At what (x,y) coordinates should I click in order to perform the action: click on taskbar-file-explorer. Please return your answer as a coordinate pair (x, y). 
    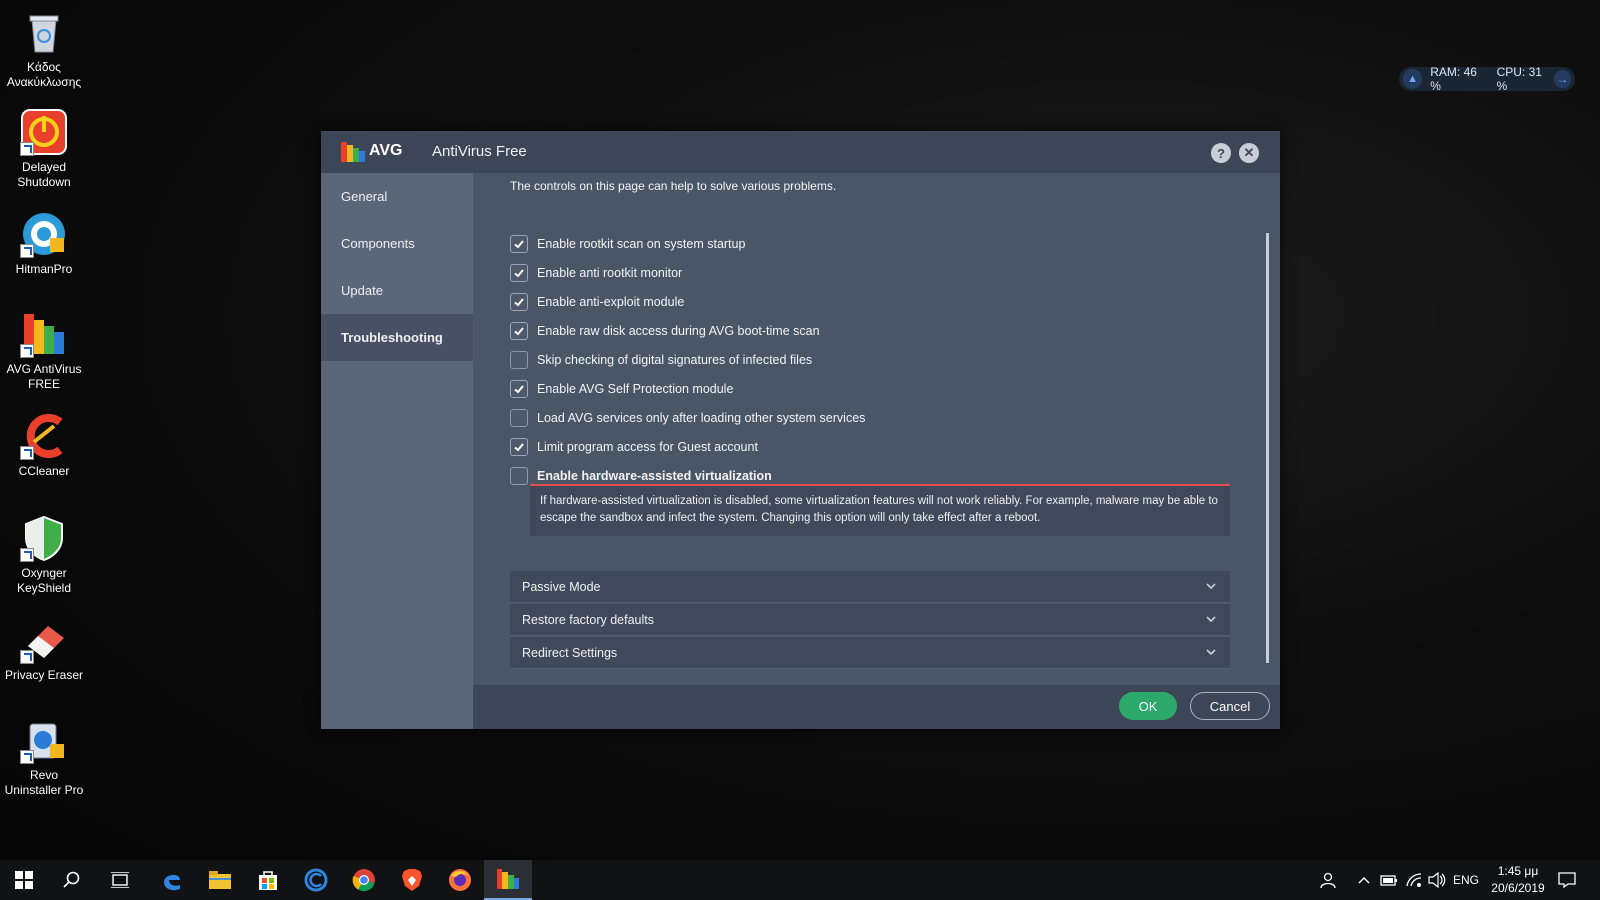
    Looking at the image, I should click on (220, 880).